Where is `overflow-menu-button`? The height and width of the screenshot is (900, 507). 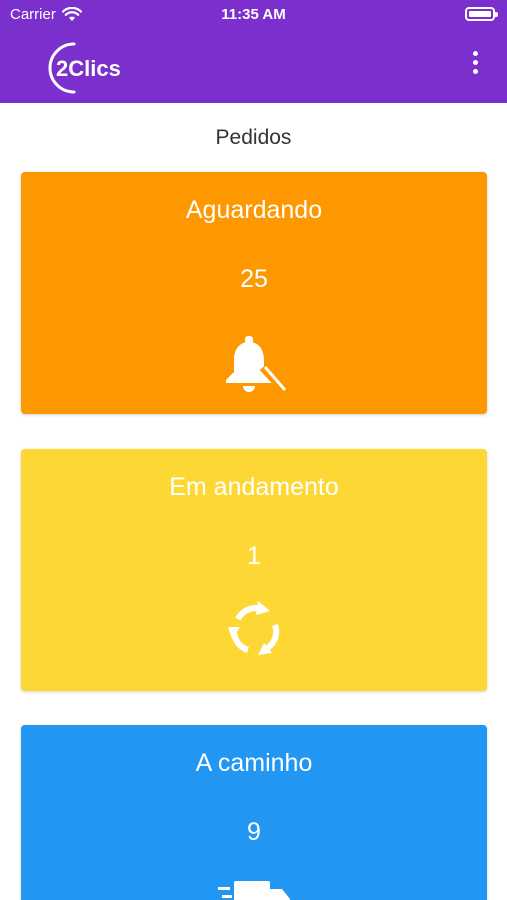 overflow-menu-button is located at coordinates (475, 62).